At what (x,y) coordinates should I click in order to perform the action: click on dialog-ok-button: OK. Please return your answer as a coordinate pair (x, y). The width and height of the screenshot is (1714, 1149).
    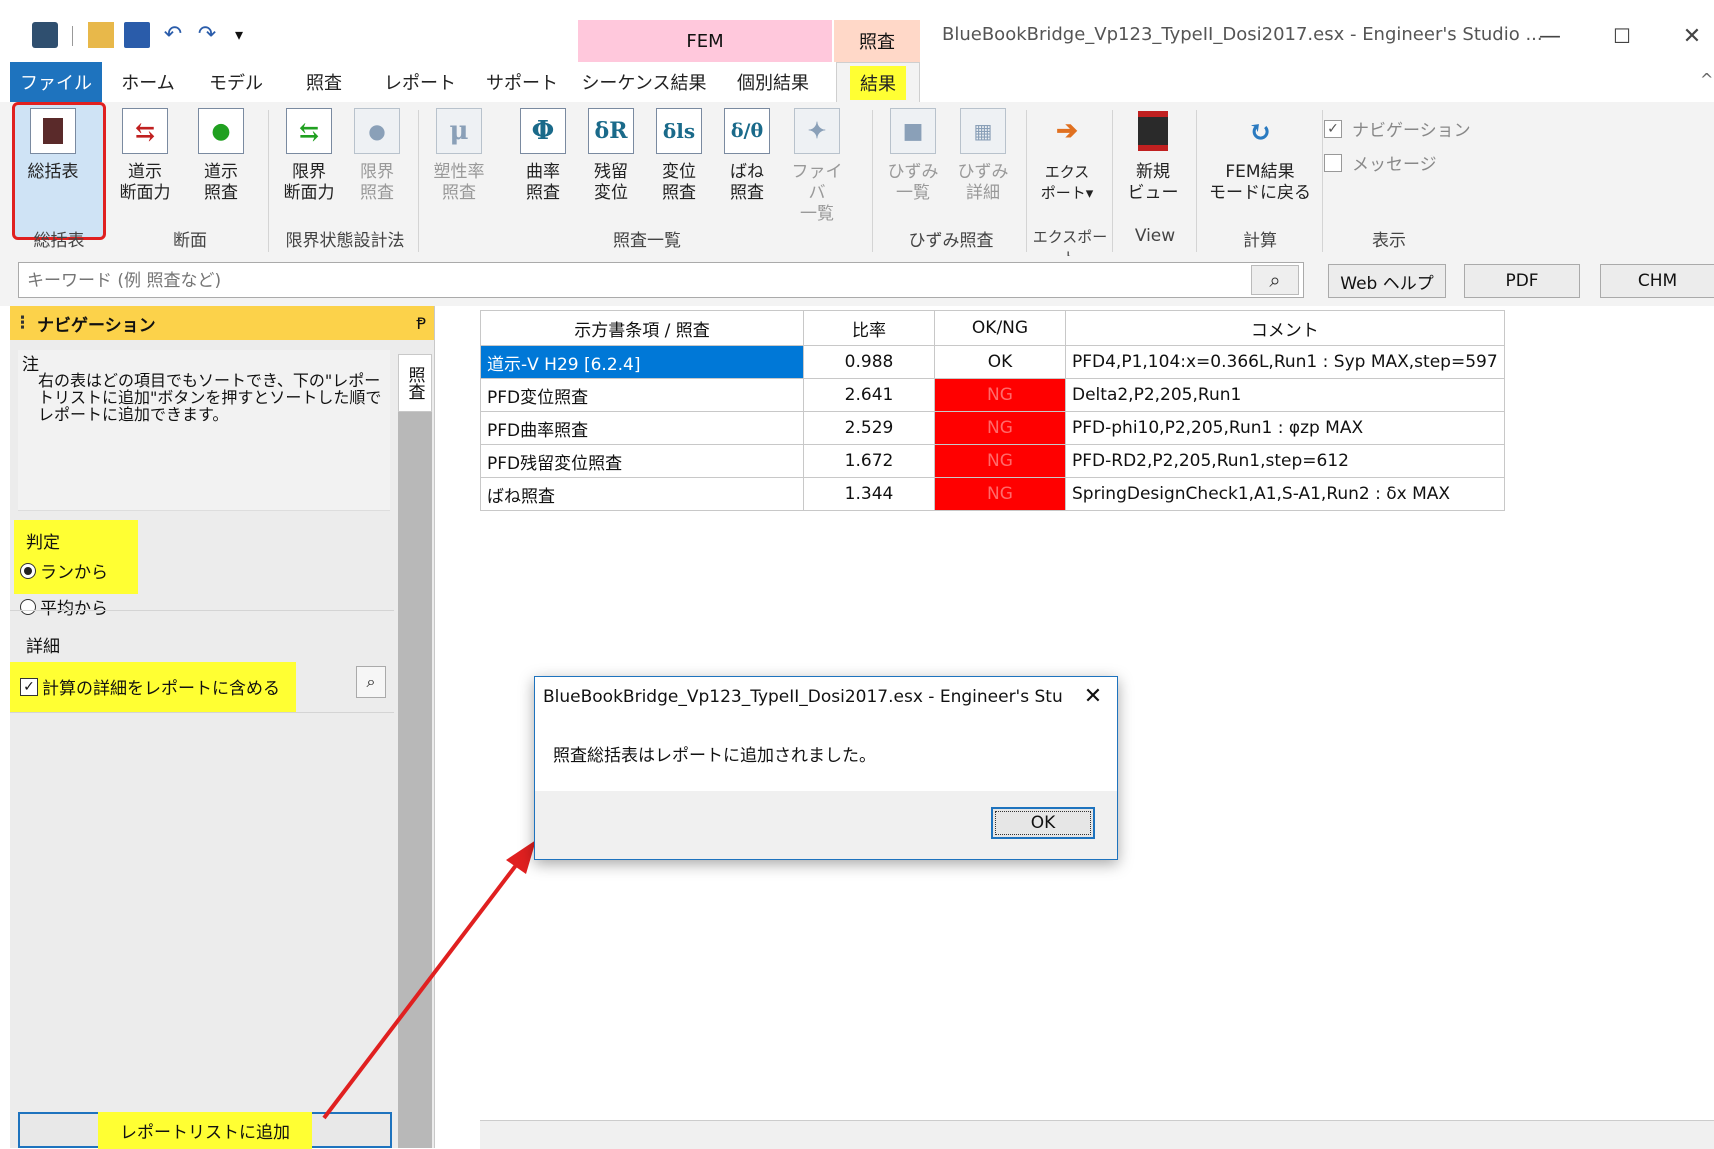
    Looking at the image, I should click on (1043, 823).